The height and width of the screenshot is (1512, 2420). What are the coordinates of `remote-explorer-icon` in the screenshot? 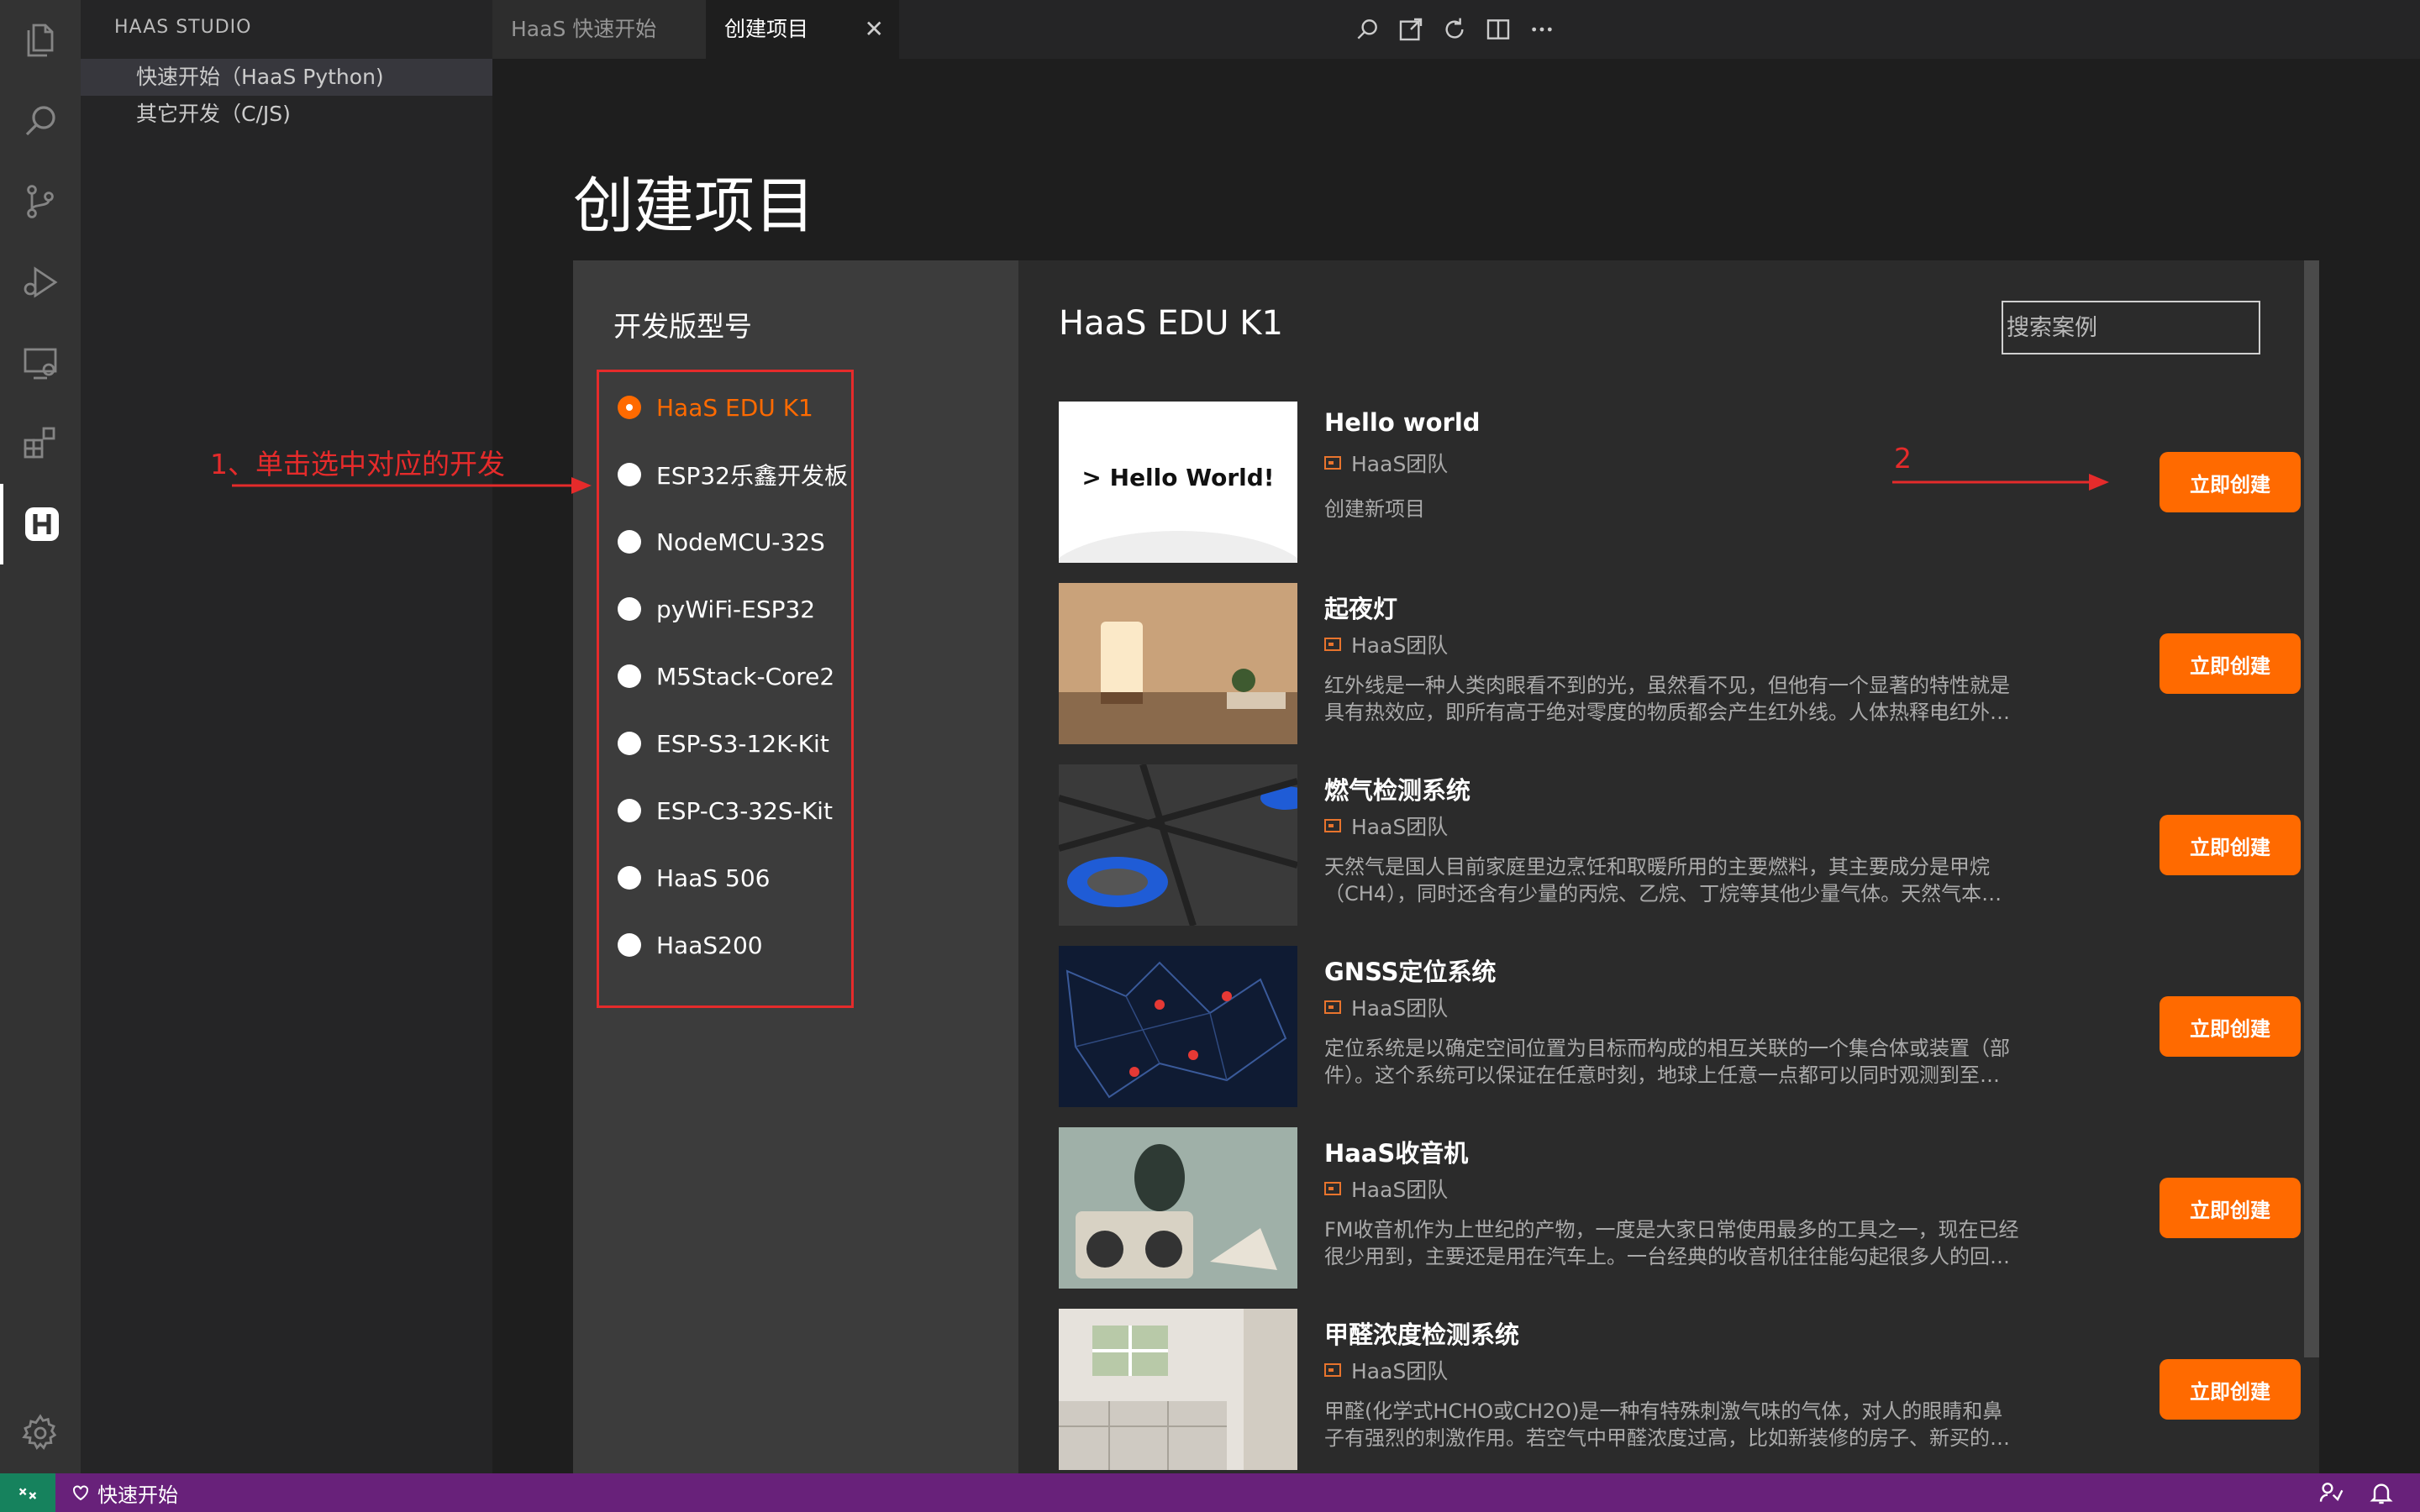 It's located at (40, 363).